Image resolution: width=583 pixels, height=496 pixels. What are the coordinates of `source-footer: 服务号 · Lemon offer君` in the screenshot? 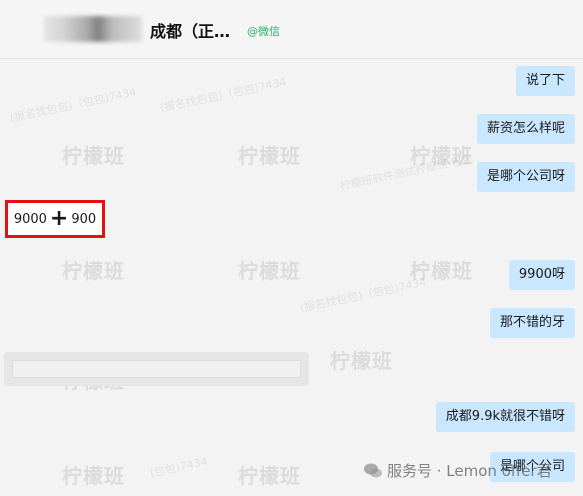 It's located at (457, 470).